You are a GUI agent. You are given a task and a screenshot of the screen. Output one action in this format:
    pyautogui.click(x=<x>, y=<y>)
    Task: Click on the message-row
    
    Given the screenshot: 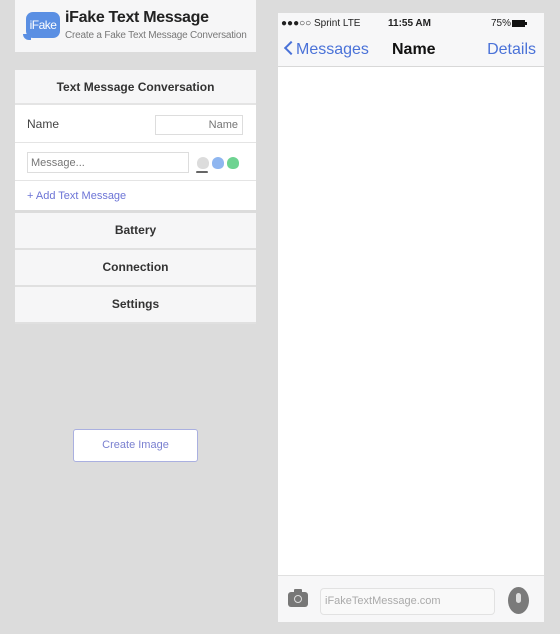 What is the action you would take?
    pyautogui.click(x=135, y=162)
    